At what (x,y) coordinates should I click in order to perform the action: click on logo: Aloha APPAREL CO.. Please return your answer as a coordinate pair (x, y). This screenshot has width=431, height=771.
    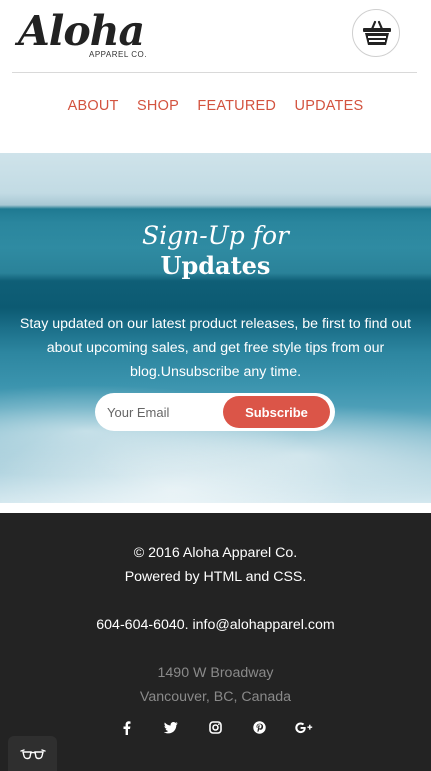
    Looking at the image, I should click on (88, 34).